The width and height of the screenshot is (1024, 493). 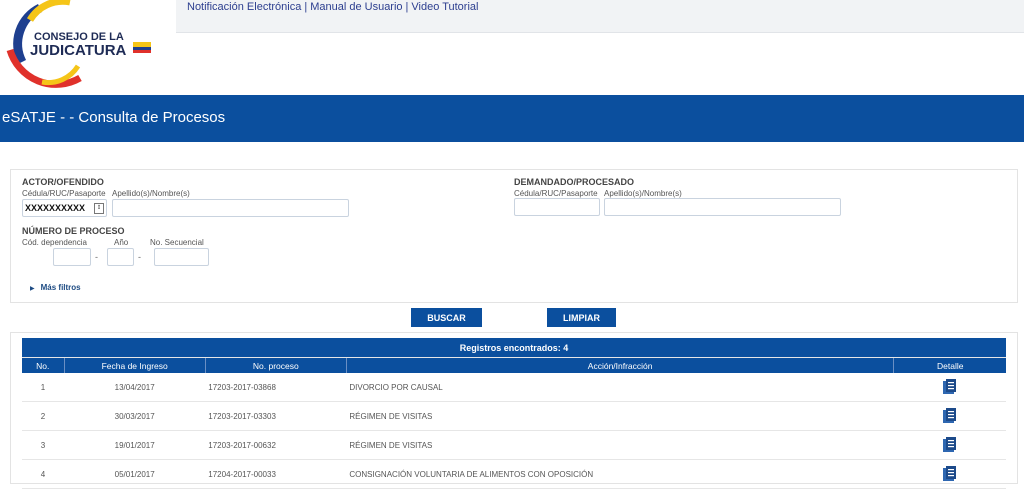 I want to click on cell-proceso: 17204-2017-00033, so click(x=276, y=474).